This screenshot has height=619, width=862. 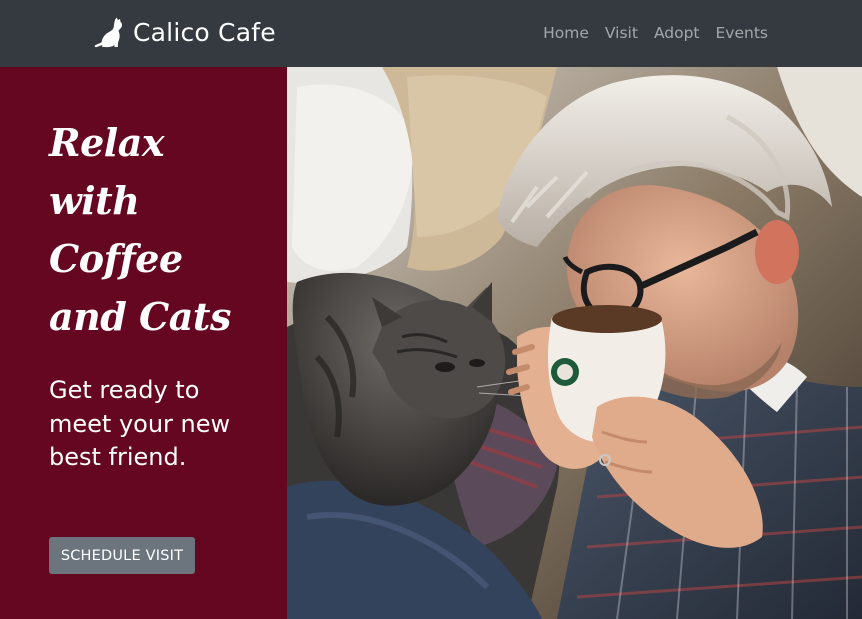 I want to click on brand-link: Calico Cafe, so click(x=184, y=33).